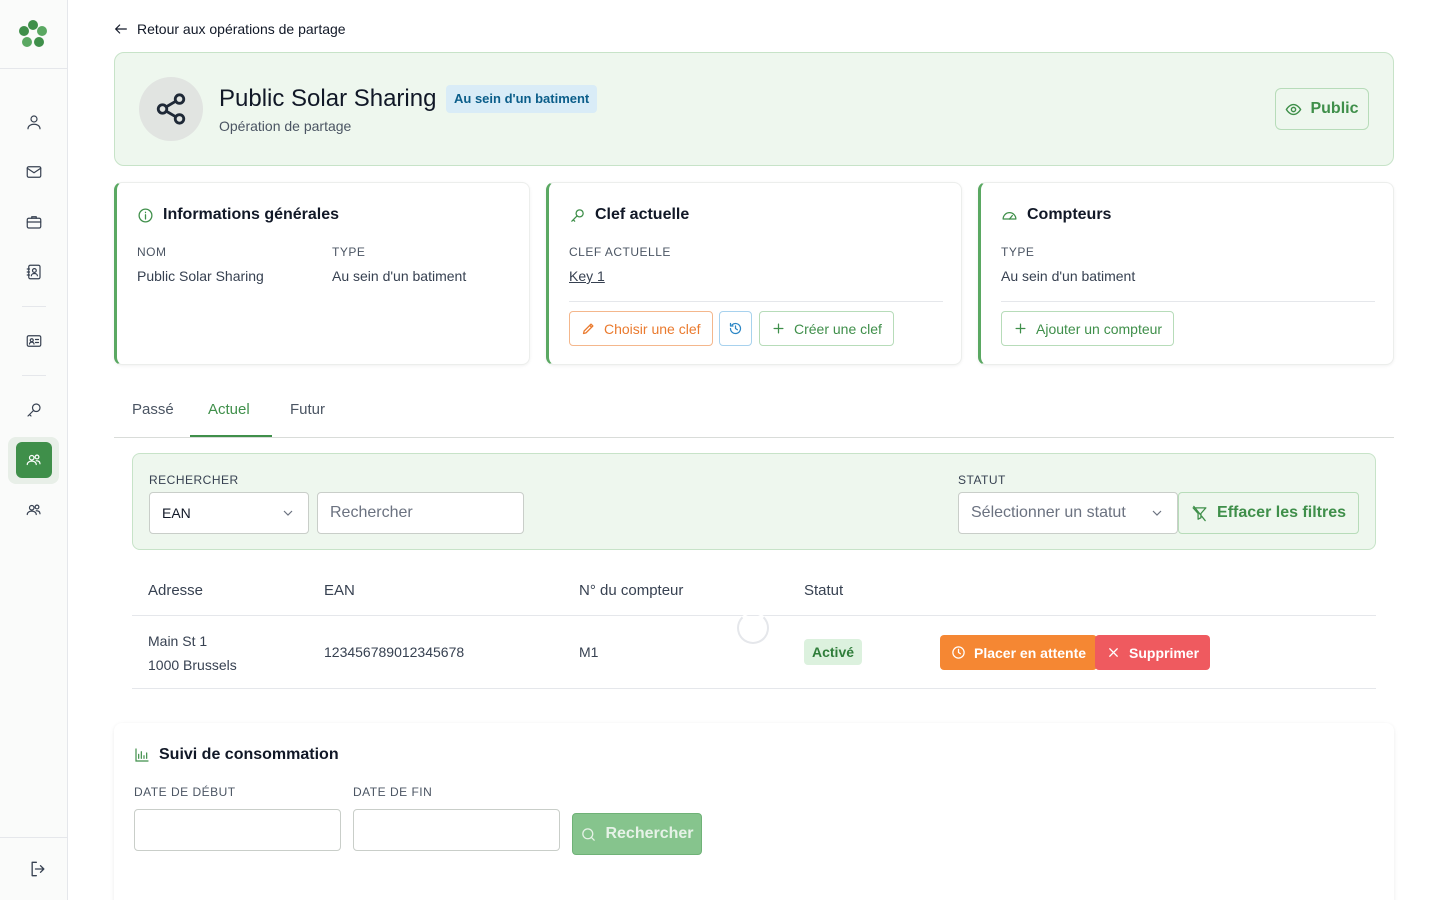  I want to click on search-input, so click(420, 513).